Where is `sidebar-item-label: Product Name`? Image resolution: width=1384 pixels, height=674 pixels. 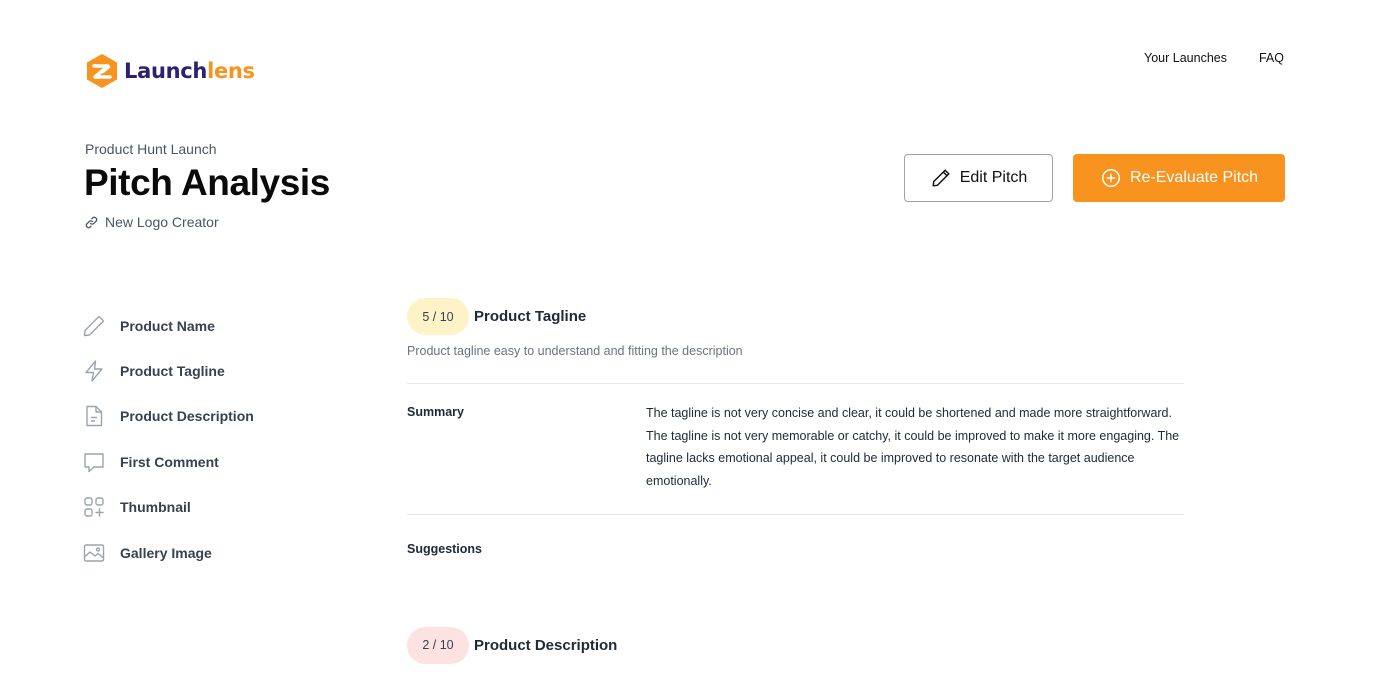
sidebar-item-label: Product Name is located at coordinates (167, 325).